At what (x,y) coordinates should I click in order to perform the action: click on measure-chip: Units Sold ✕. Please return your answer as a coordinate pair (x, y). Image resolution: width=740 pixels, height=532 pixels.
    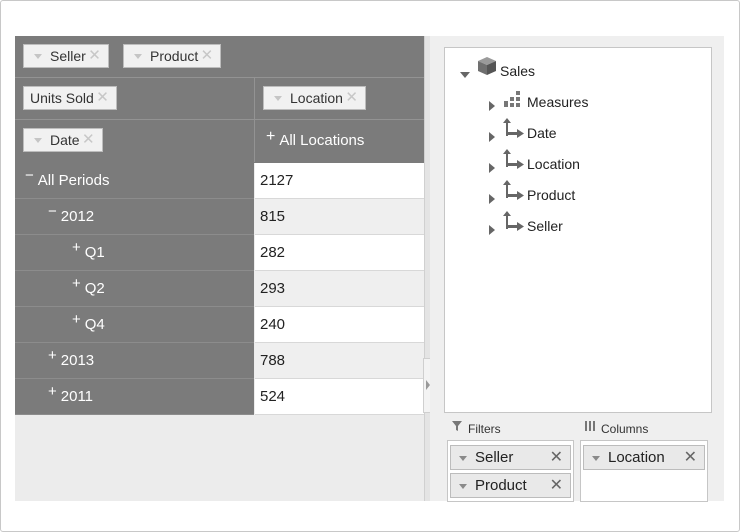
    Looking at the image, I should click on (70, 98).